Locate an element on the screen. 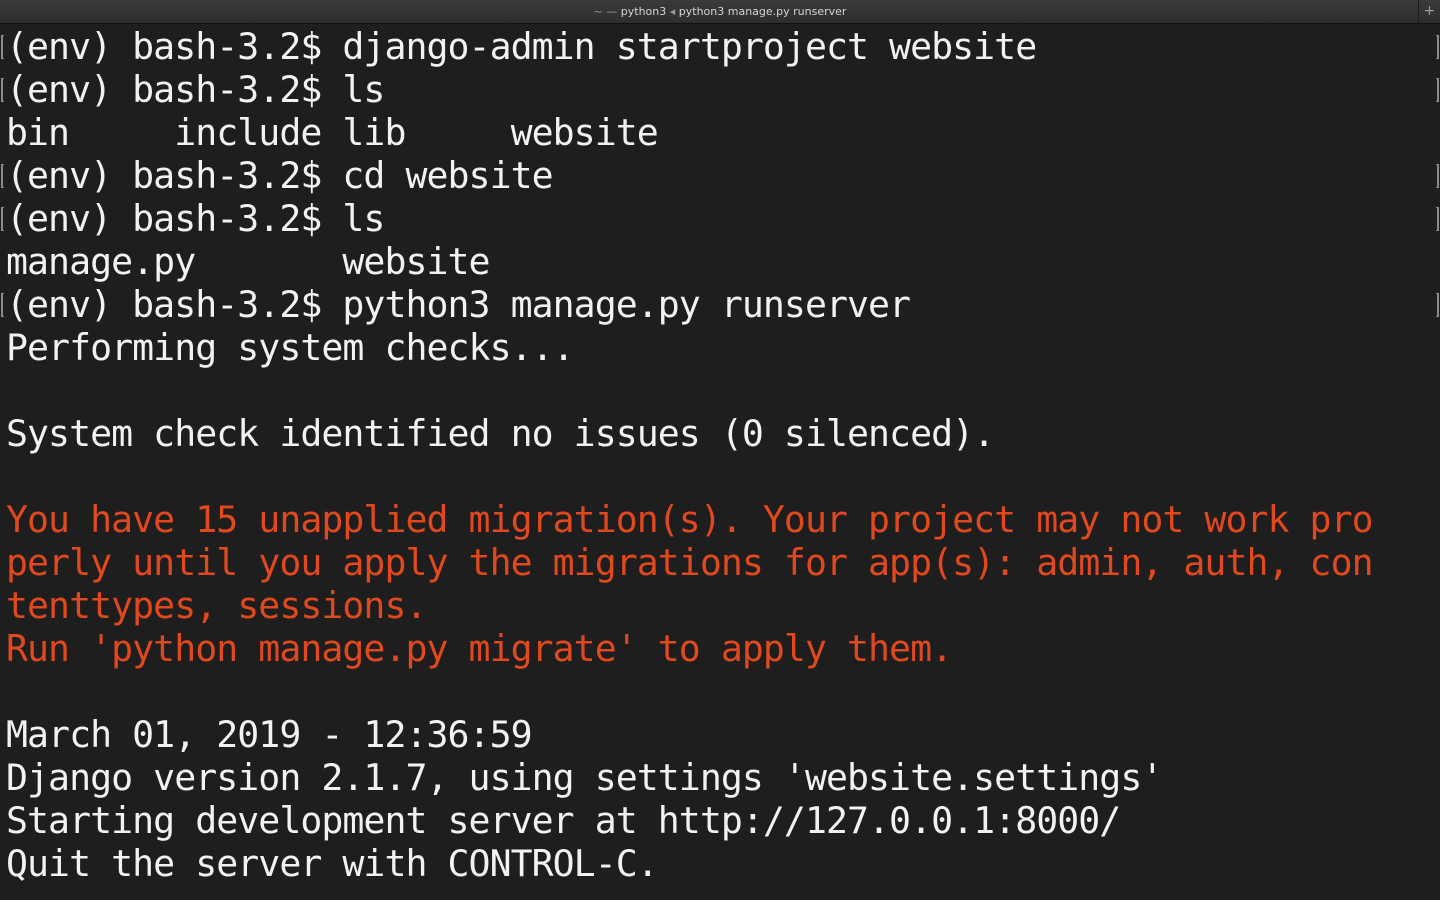  terminal-line: bin include lib website is located at coordinates (332, 132).